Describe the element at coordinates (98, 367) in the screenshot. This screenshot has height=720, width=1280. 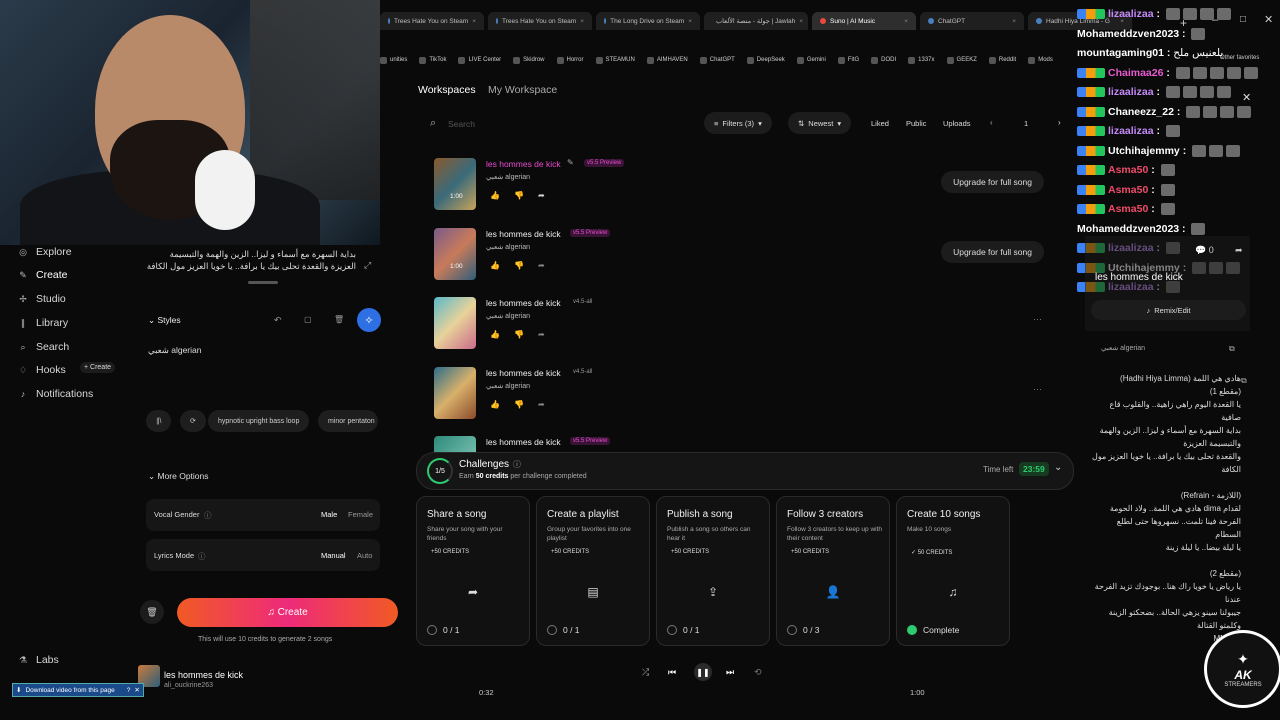
I see `hooks-create-button: + Create` at that location.